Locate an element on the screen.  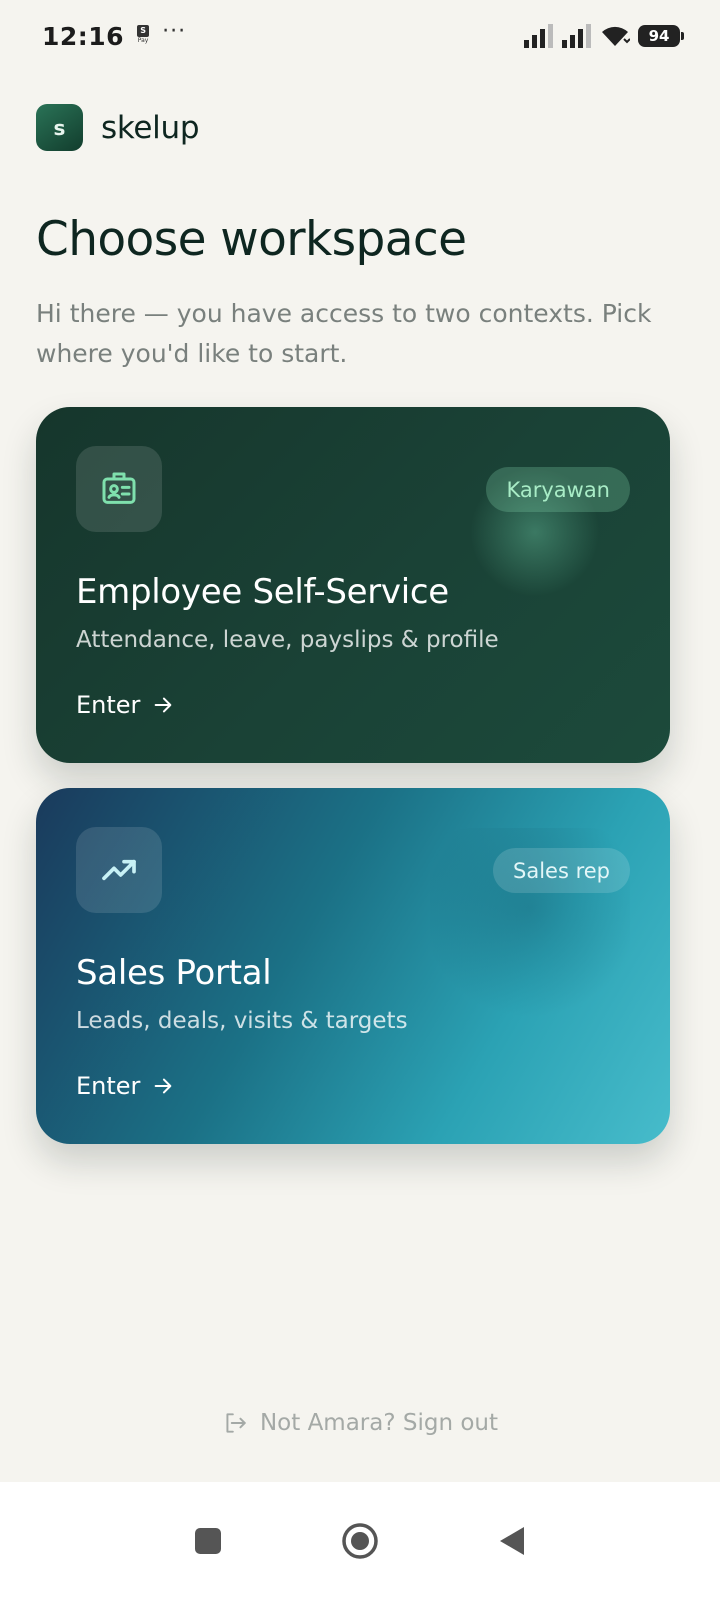
back-triangle-icon is located at coordinates (512, 1541).